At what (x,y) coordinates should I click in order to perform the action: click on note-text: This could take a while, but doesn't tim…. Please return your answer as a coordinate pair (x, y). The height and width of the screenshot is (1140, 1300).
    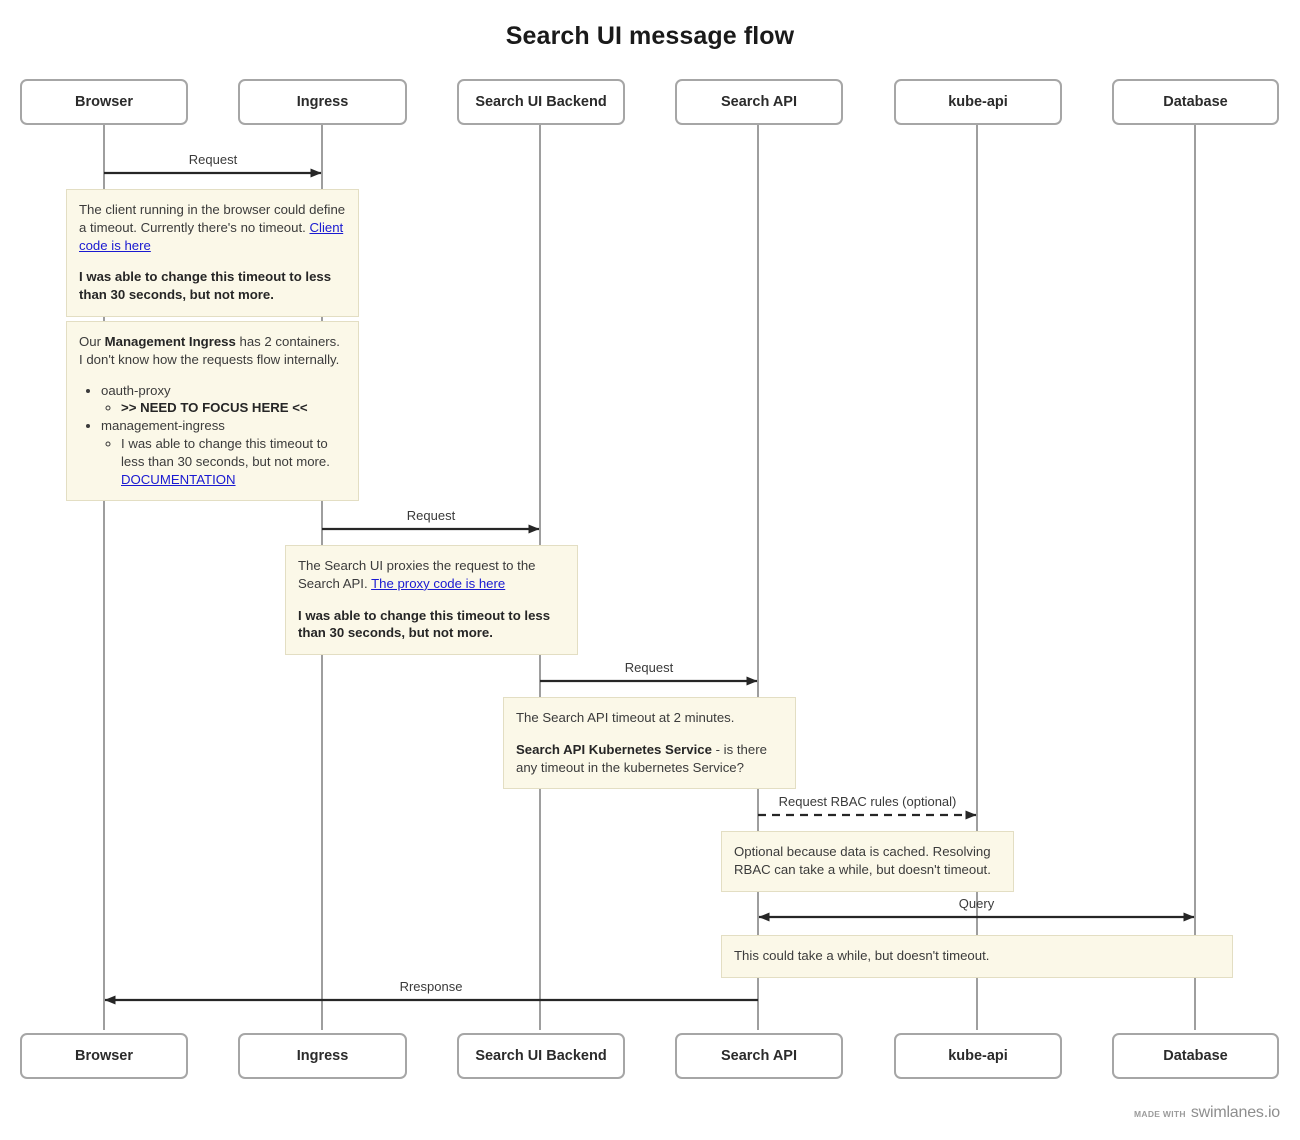
    Looking at the image, I should click on (862, 955).